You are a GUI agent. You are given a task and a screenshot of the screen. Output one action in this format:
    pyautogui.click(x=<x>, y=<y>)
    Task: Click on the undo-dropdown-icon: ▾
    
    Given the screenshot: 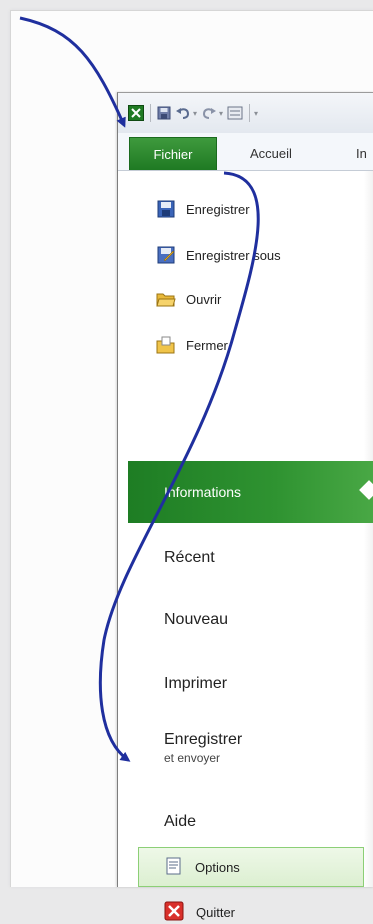 What is the action you would take?
    pyautogui.click(x=195, y=113)
    